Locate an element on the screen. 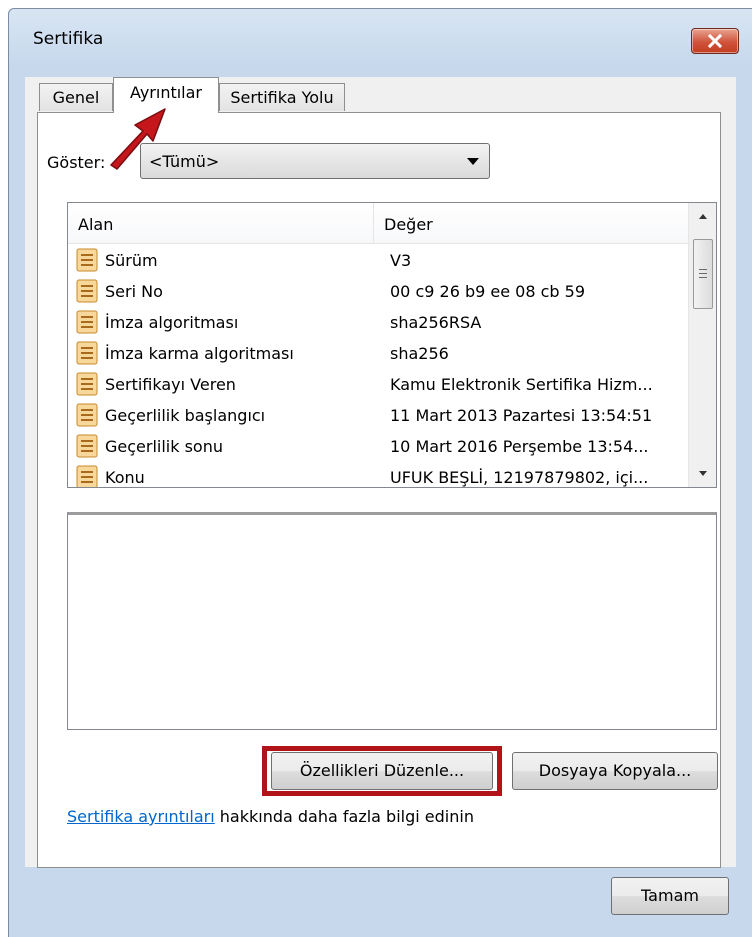  scroll-up-button is located at coordinates (702, 217).